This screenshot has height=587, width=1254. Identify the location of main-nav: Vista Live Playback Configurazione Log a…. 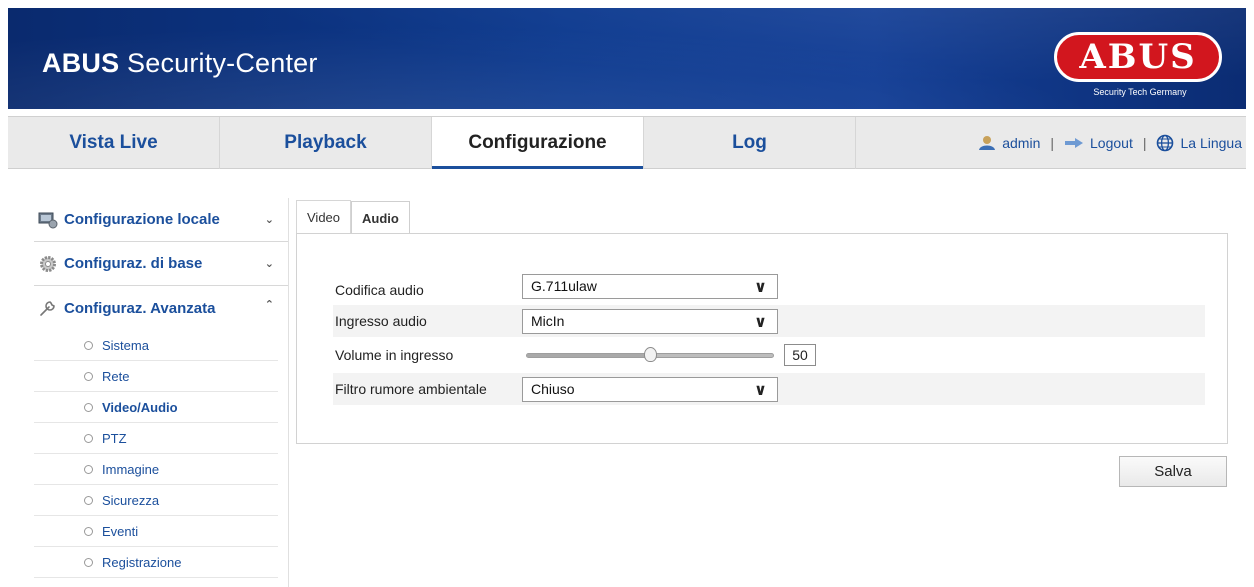
(627, 142).